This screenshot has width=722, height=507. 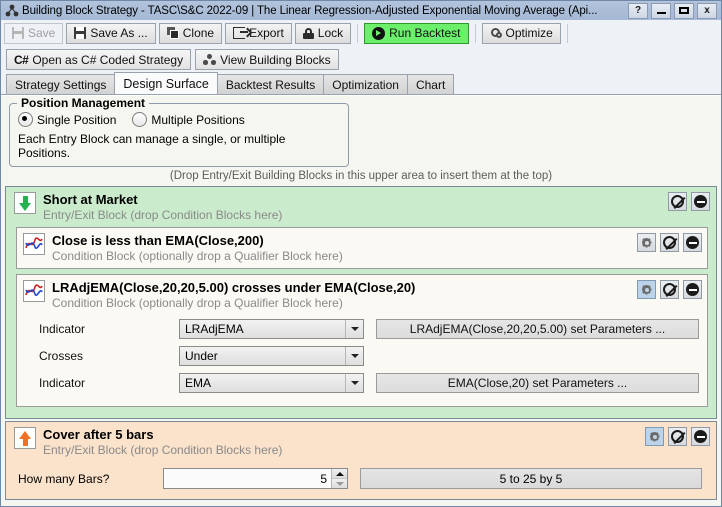 What do you see at coordinates (241, 33) in the screenshot?
I see `export-icon` at bounding box center [241, 33].